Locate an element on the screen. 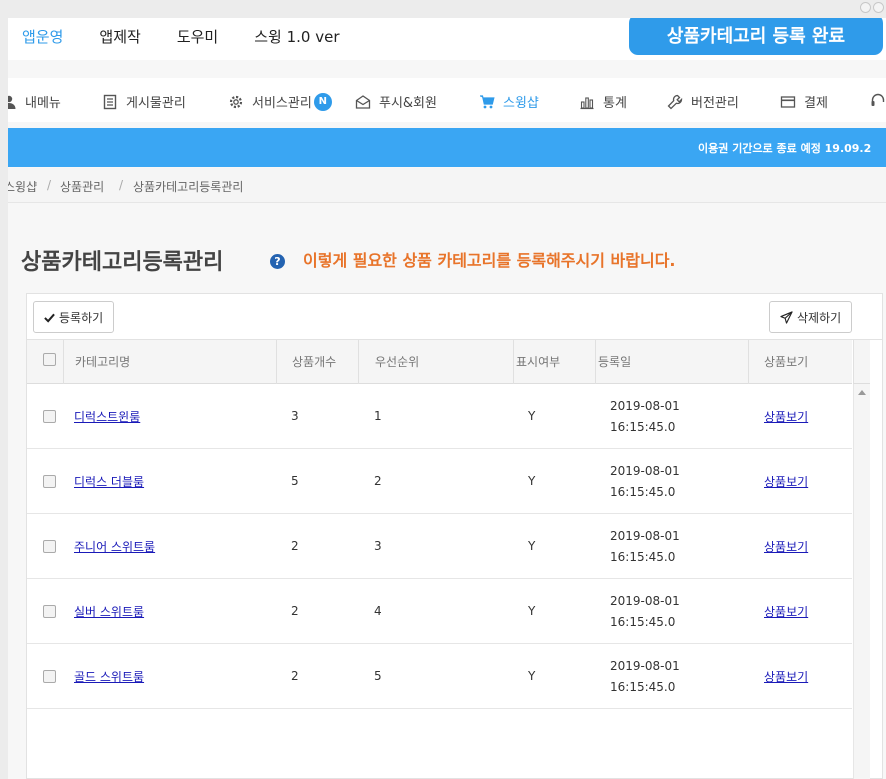  menu-item-posts: 게시물관리 is located at coordinates (144, 101).